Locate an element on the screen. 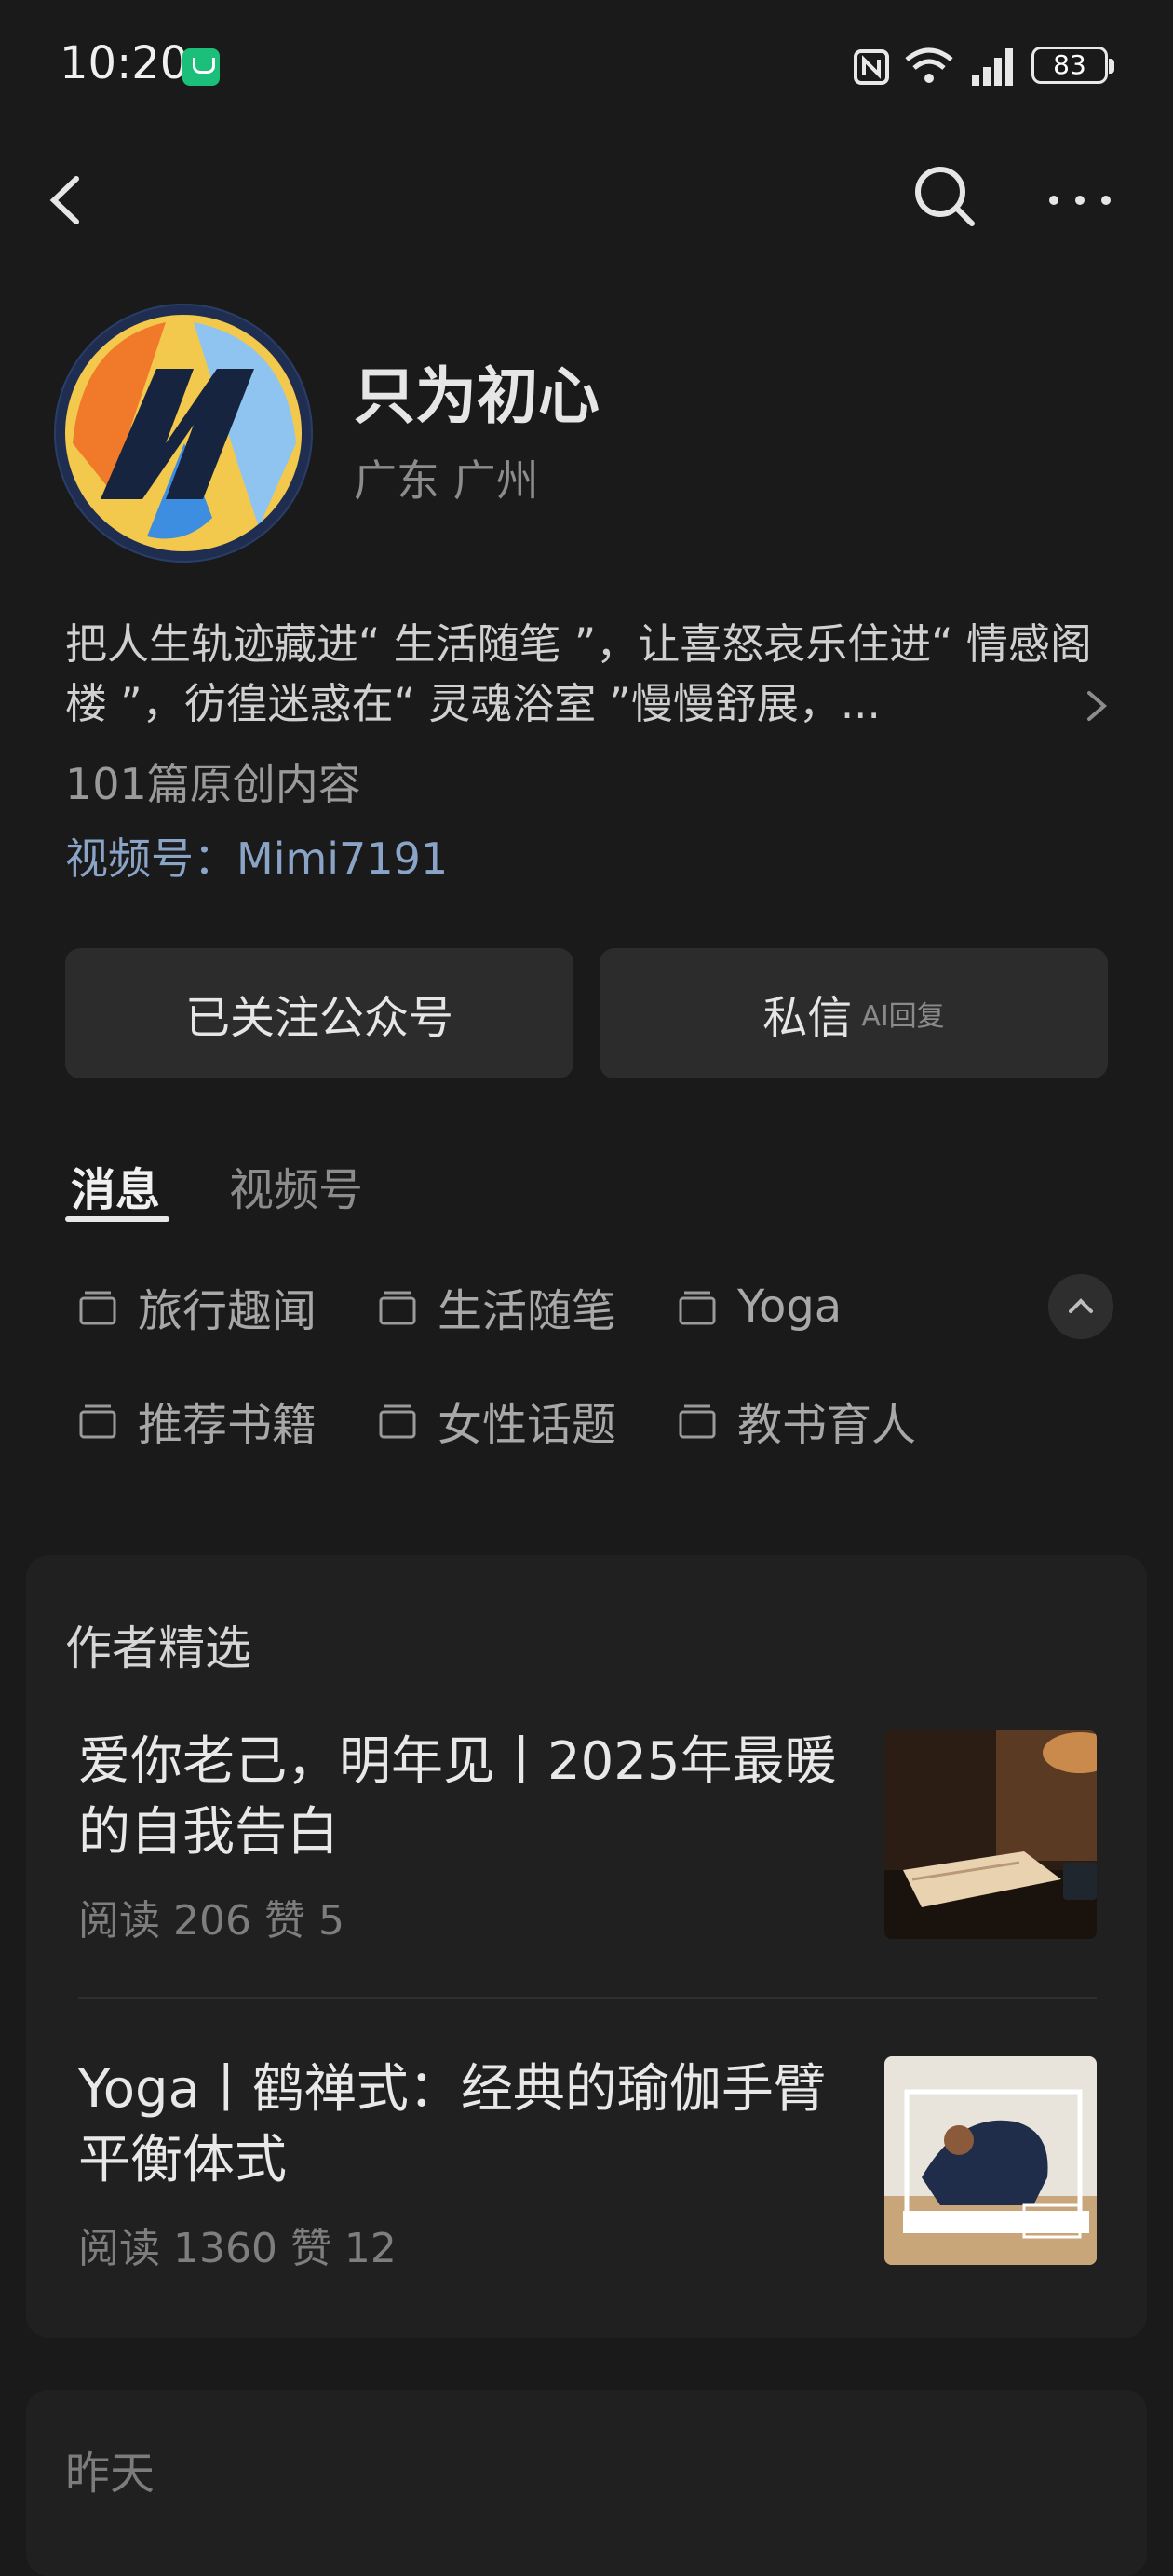 The image size is (1173, 2576). collapse-button is located at coordinates (1080, 1306).